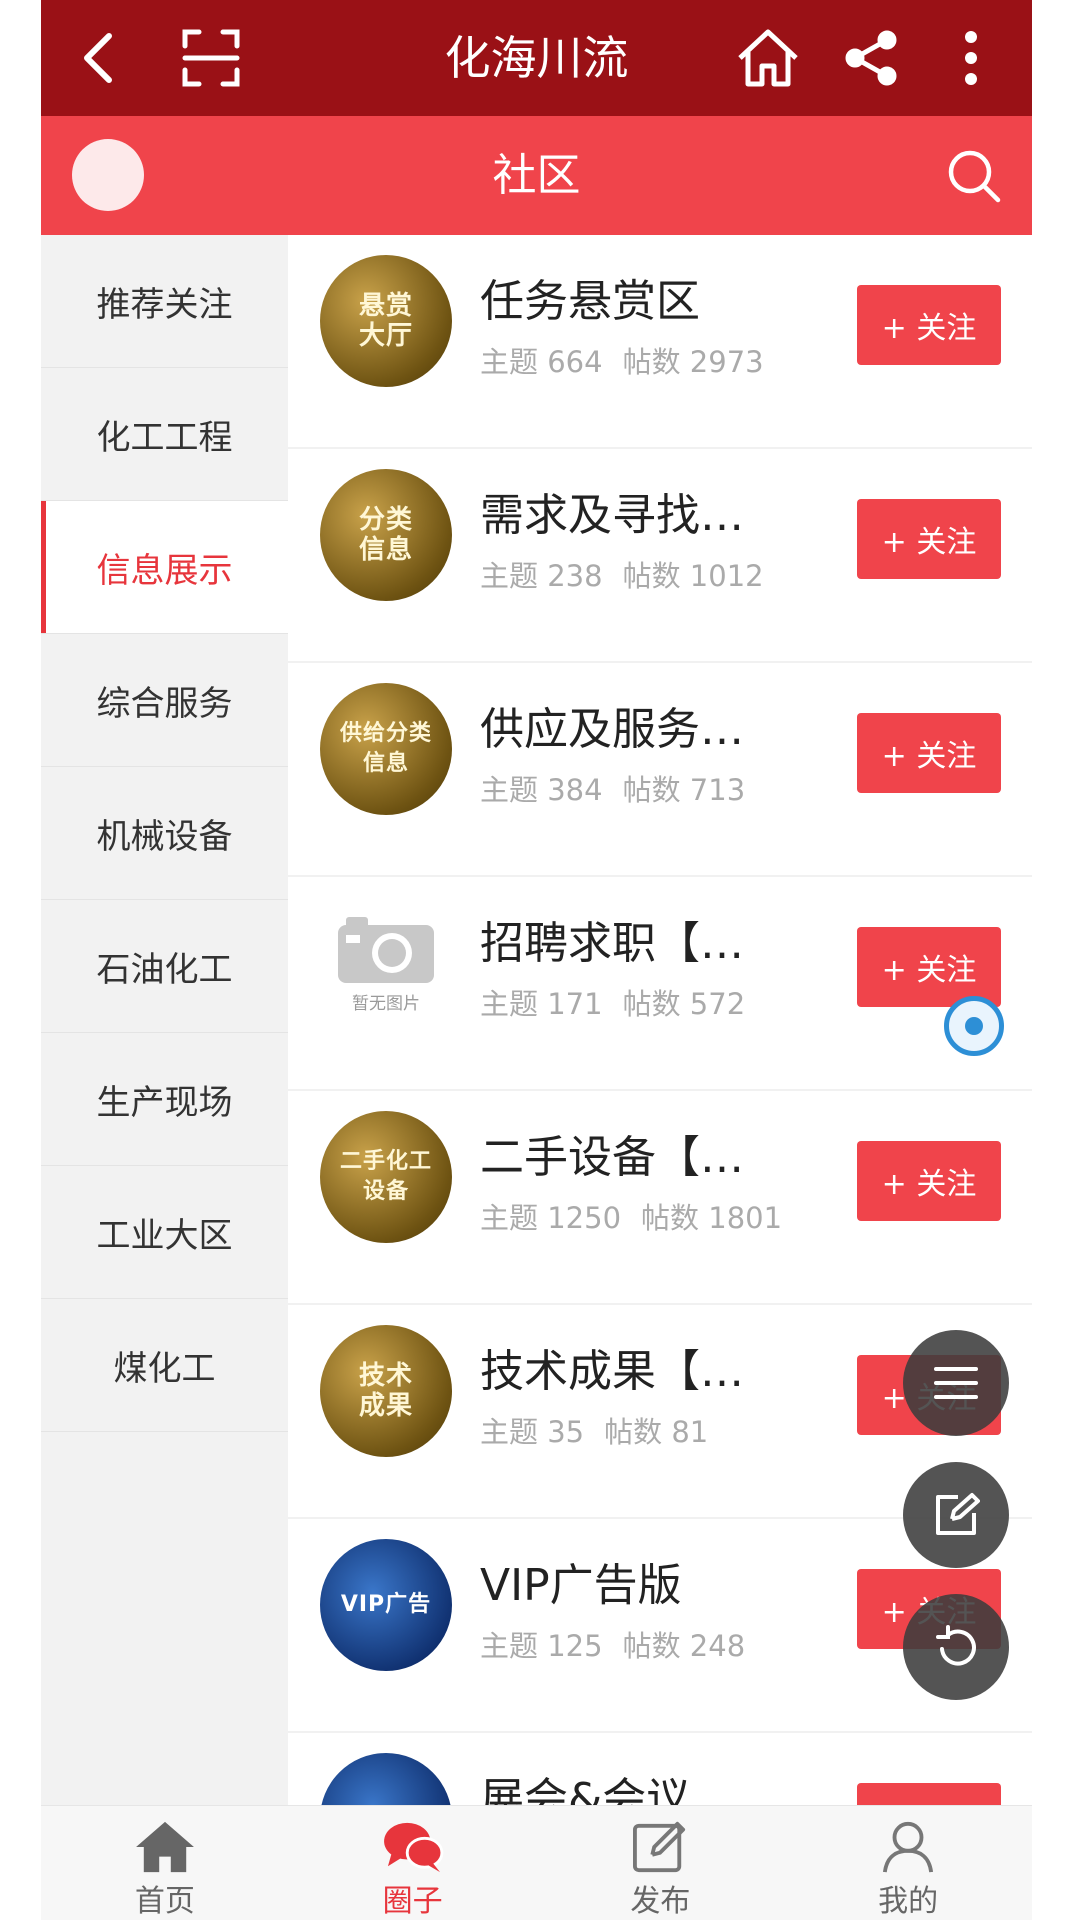  Describe the element at coordinates (585, 1789) in the screenshot. I see `forum-name: 展会&会议` at that location.